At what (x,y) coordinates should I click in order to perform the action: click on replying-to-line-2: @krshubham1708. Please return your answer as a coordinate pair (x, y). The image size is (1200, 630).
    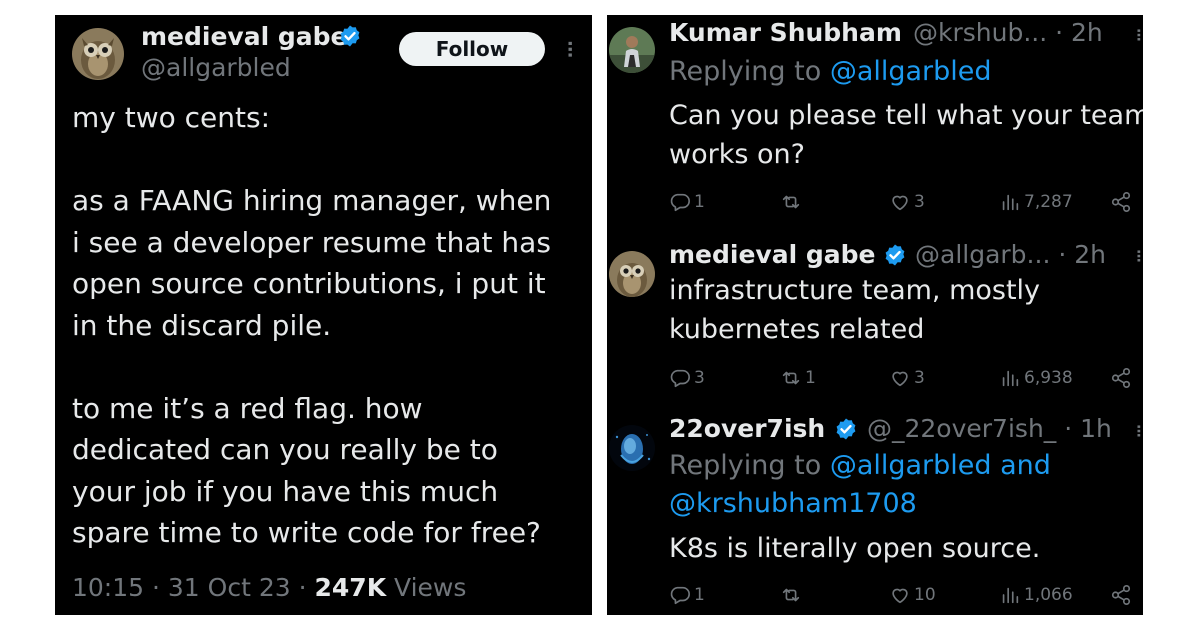
    Looking at the image, I should click on (793, 504).